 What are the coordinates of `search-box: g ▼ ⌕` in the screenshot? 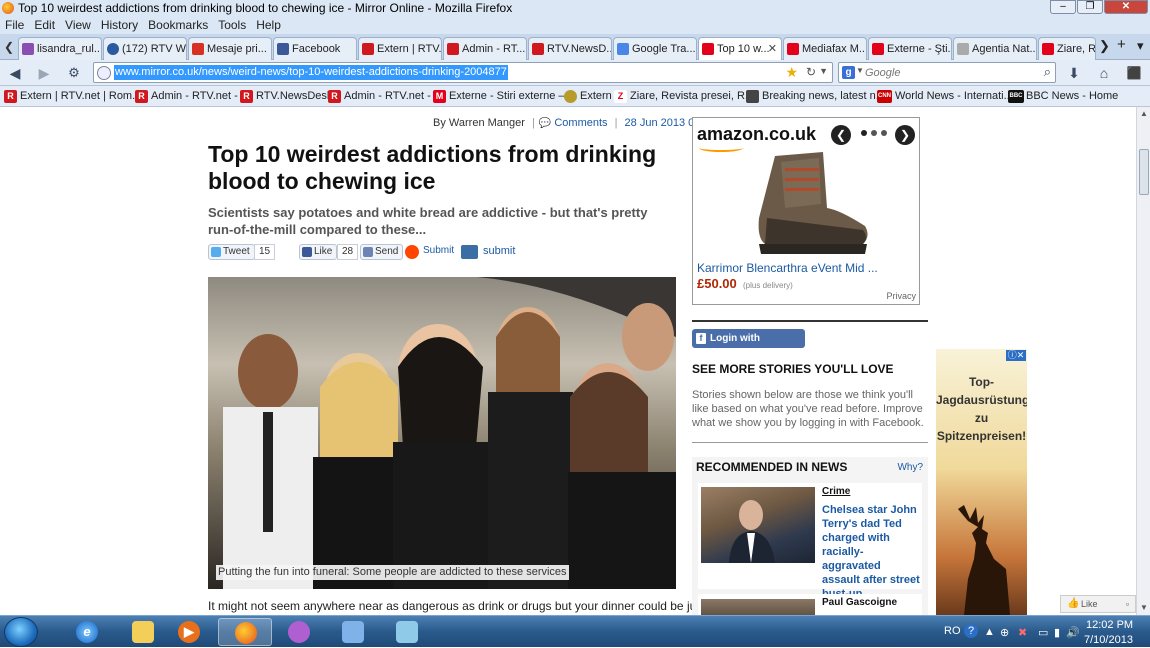 It's located at (947, 72).